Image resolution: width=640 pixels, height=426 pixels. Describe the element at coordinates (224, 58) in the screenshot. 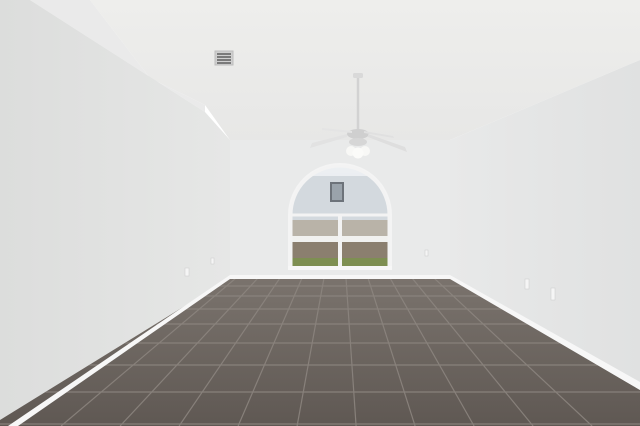

I see `air-vent-icon` at that location.